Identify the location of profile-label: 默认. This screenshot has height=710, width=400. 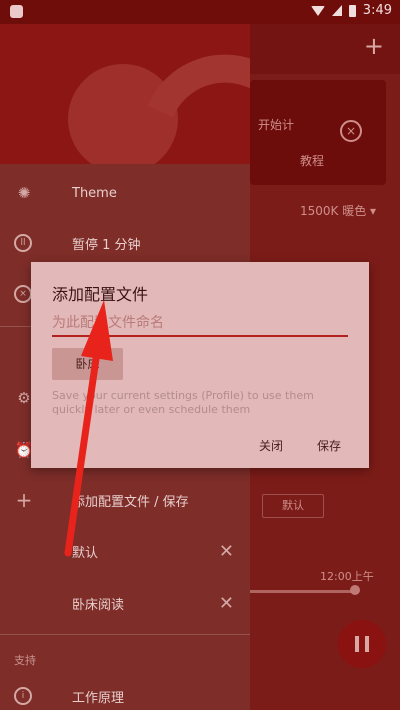
(85, 553).